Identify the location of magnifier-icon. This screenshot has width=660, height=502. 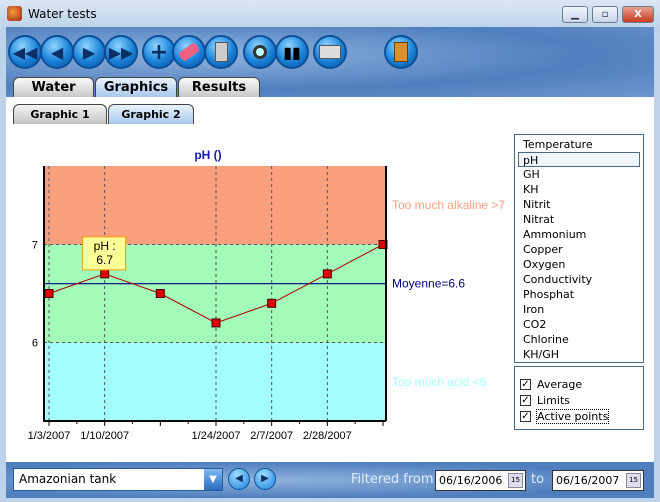
(260, 52).